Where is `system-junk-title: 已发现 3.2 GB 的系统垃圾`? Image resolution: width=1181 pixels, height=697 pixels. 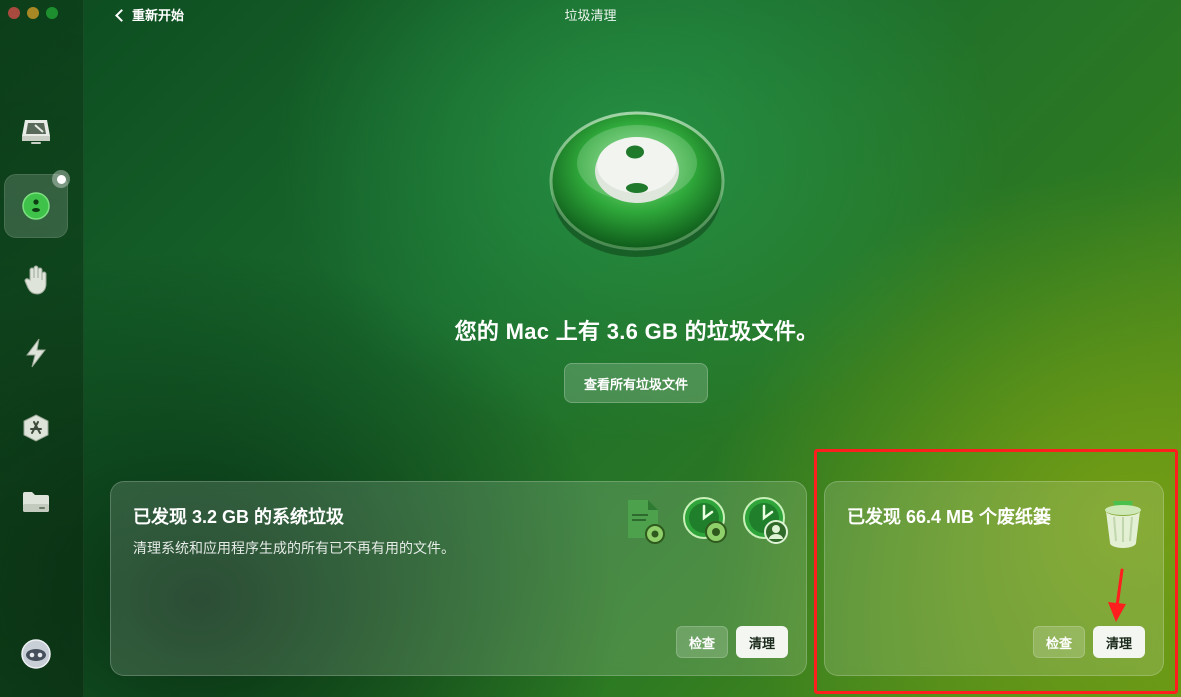 system-junk-title: 已发现 3.2 GB 的系统垃圾 is located at coordinates (239, 517).